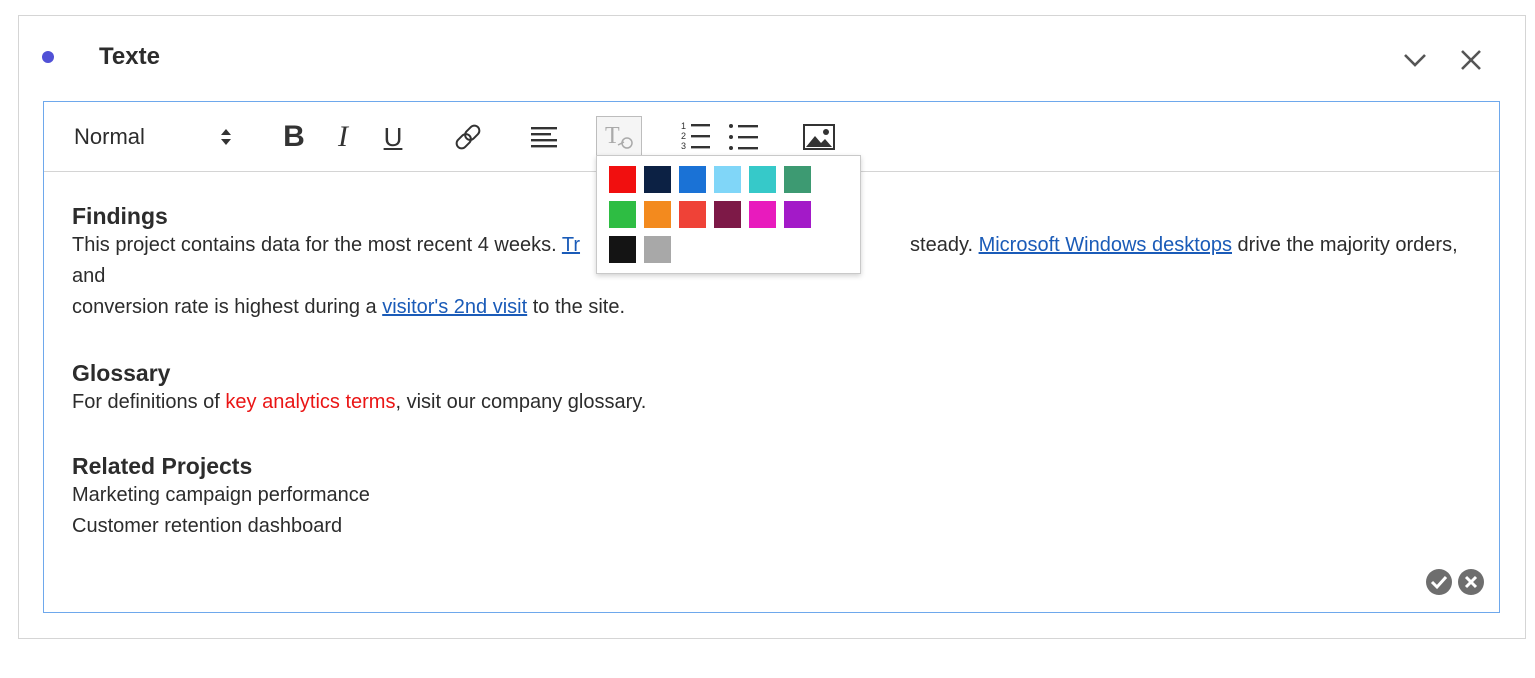  Describe the element at coordinates (1105, 245) in the screenshot. I see `windows-desktops-link: Microsoft Windows desktops` at that location.